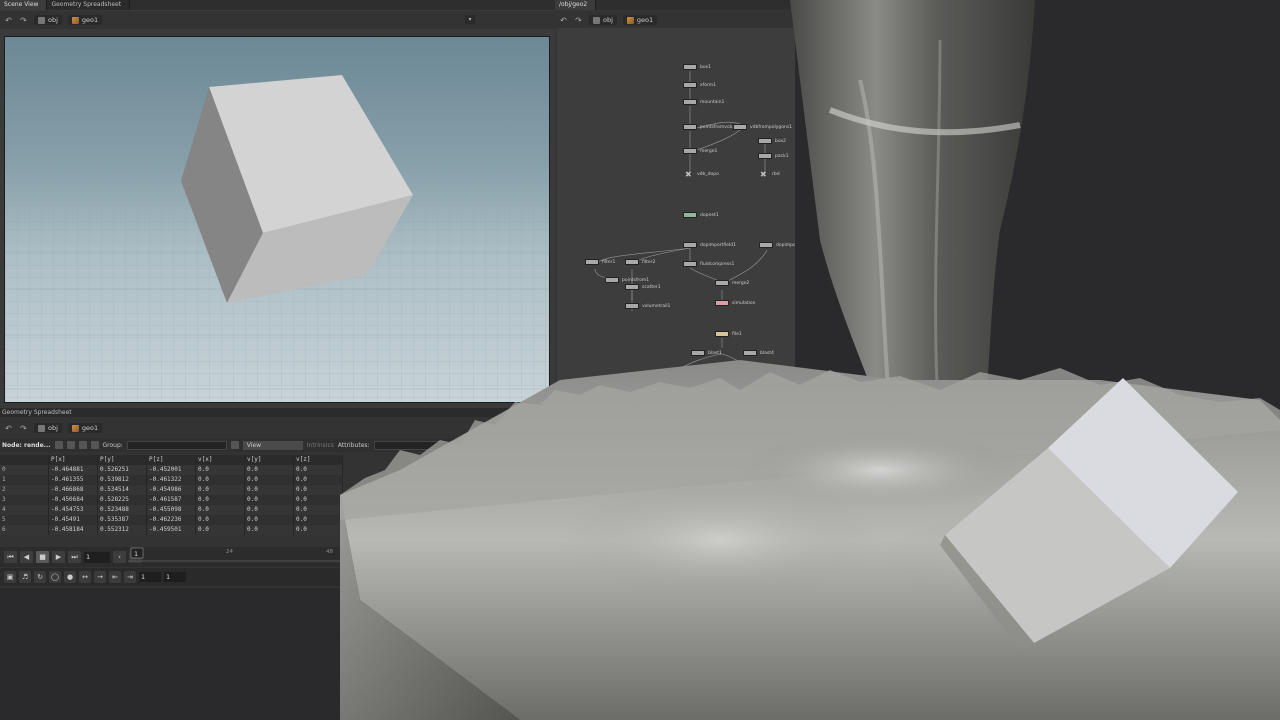  I want to click on node-vdbfrompolygons1: vdbfrompolygons1, so click(762, 127).